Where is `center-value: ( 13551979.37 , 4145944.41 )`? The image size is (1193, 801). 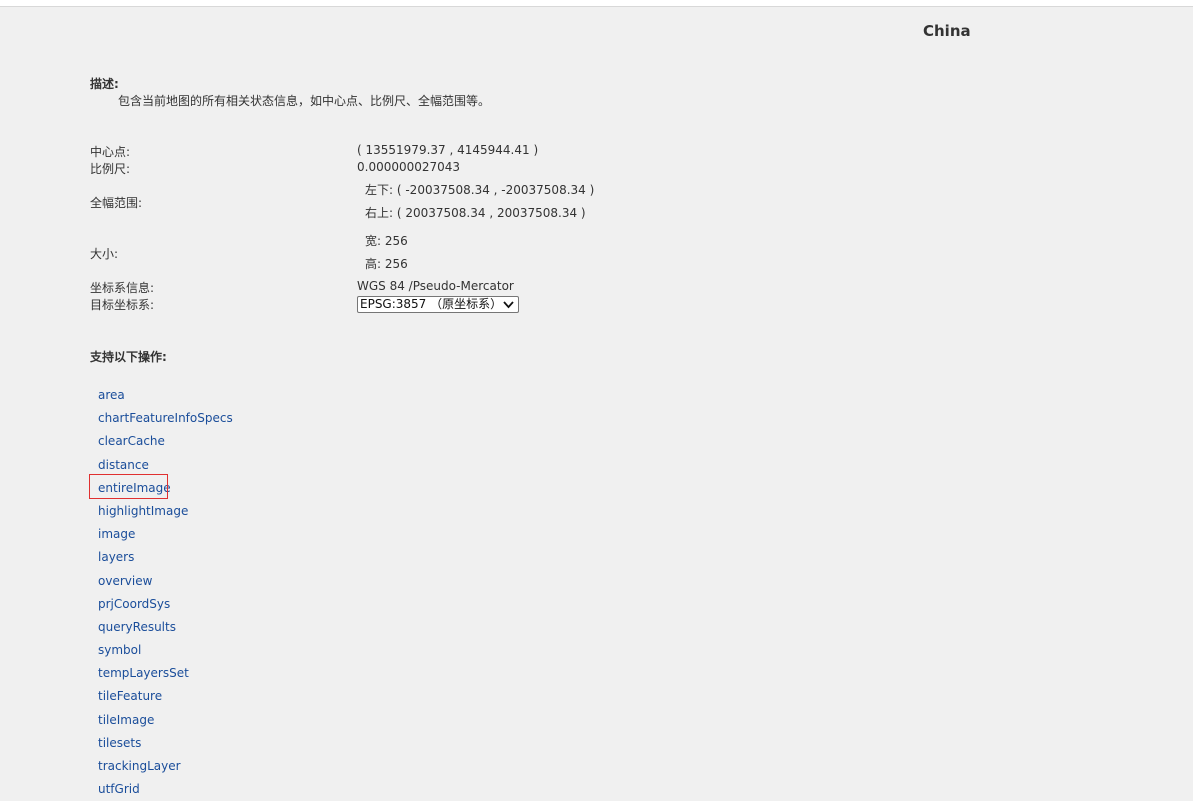
center-value: ( 13551979.37 , 4145944.41 ) is located at coordinates (448, 150).